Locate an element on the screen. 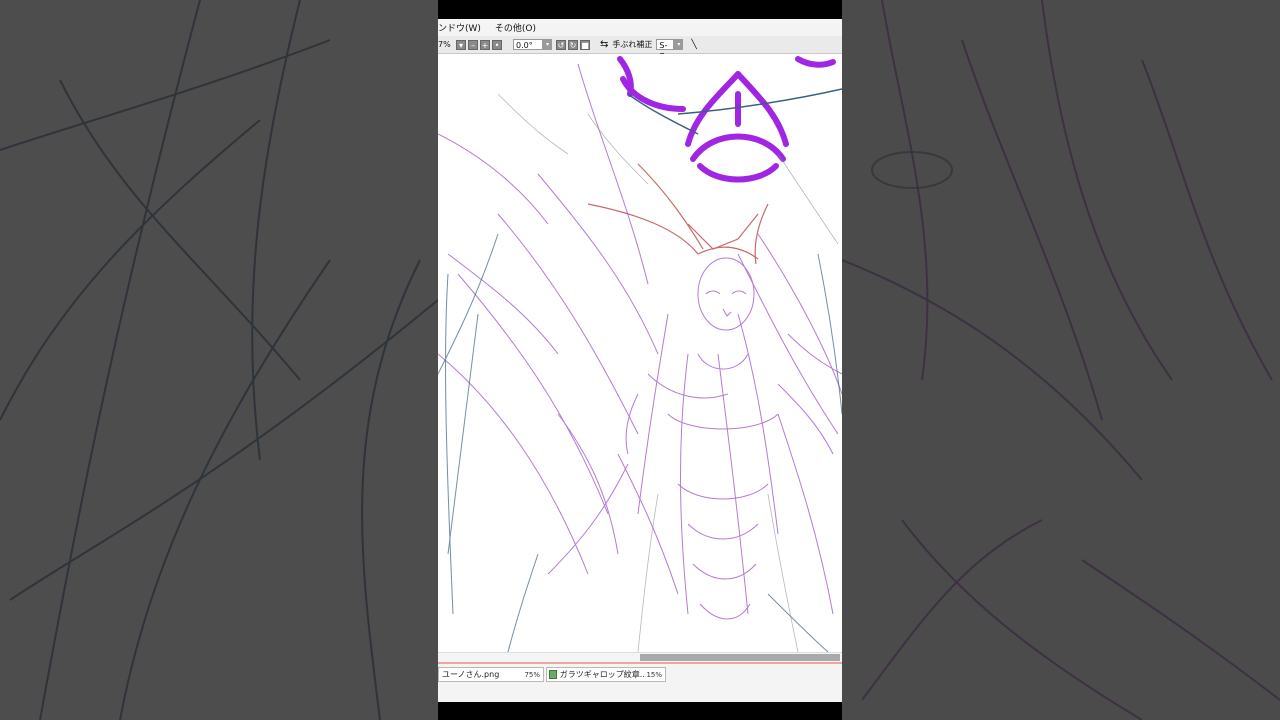 The width and height of the screenshot is (1280, 720). view-toolbar: 7% ▾ – + • 0.0° ▾ ↺ ↻ ■ ⇆ 手ぶれ補正 S-7 ▾ ╲ is located at coordinates (640, 48).